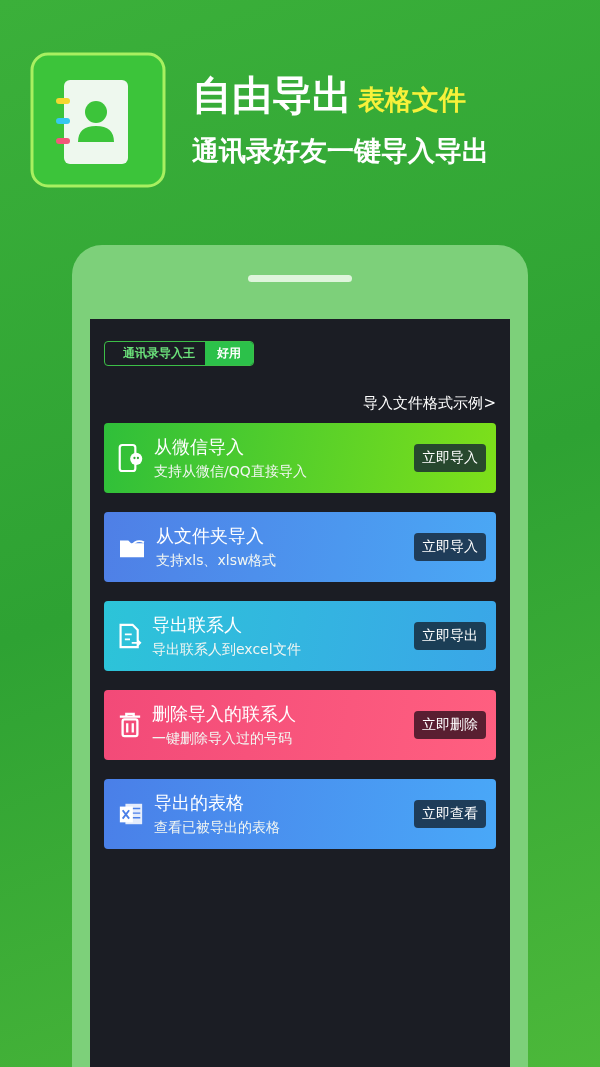 The width and height of the screenshot is (600, 1067). I want to click on action-card: 从文件夹导入 支持xls、xlsw格式 立即导入, so click(300, 547).